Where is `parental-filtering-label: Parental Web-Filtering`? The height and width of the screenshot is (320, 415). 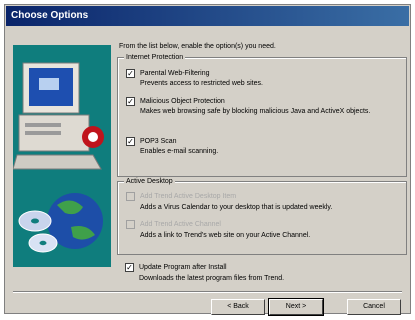
parental-filtering-label: Parental Web-Filtering is located at coordinates (175, 73).